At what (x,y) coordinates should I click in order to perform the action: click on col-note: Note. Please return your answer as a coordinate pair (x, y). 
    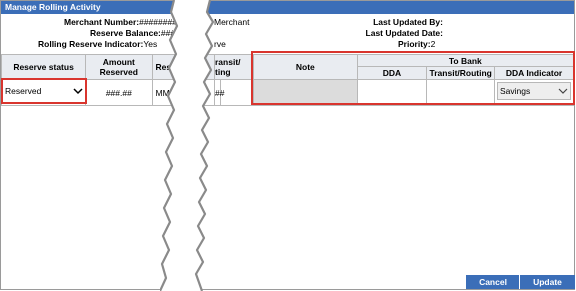
    Looking at the image, I should click on (305, 67).